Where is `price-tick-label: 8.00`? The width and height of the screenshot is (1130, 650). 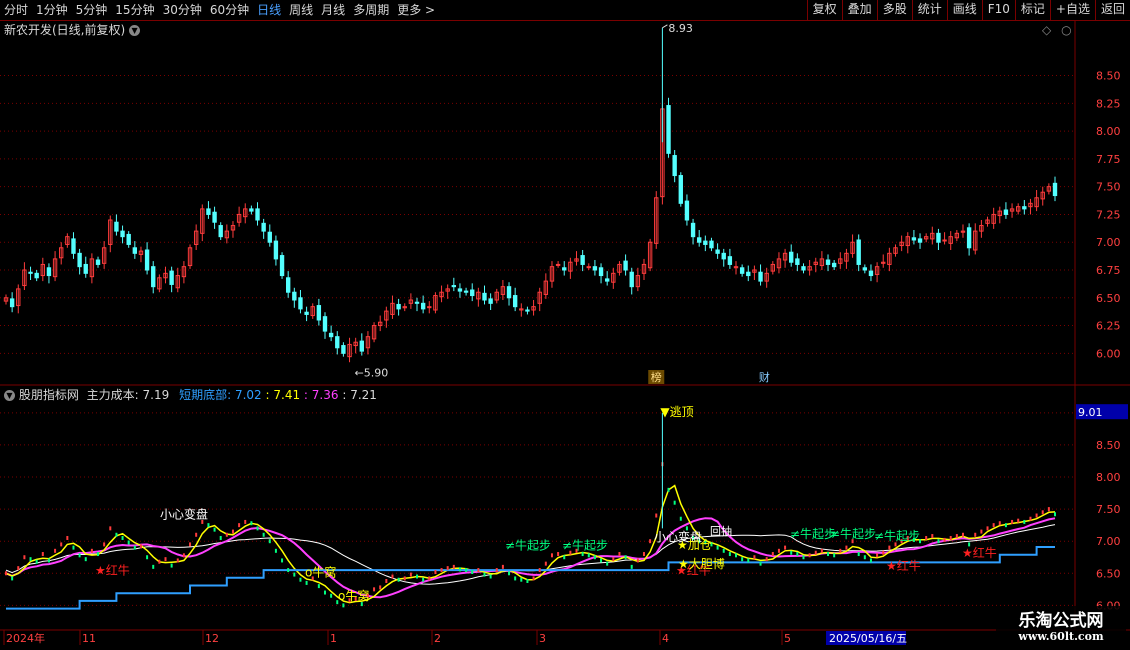
price-tick-label: 8.00 is located at coordinates (1108, 131).